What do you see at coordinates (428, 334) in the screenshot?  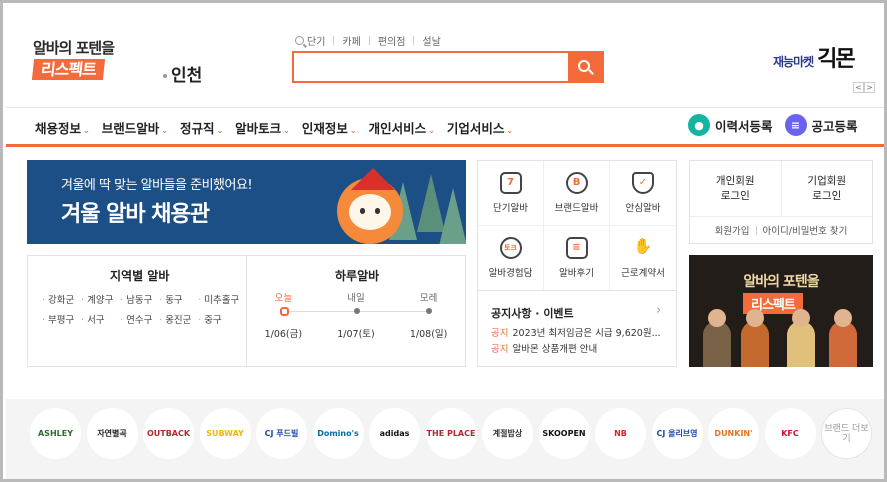 I see `day-date: 1/08(일)` at bounding box center [428, 334].